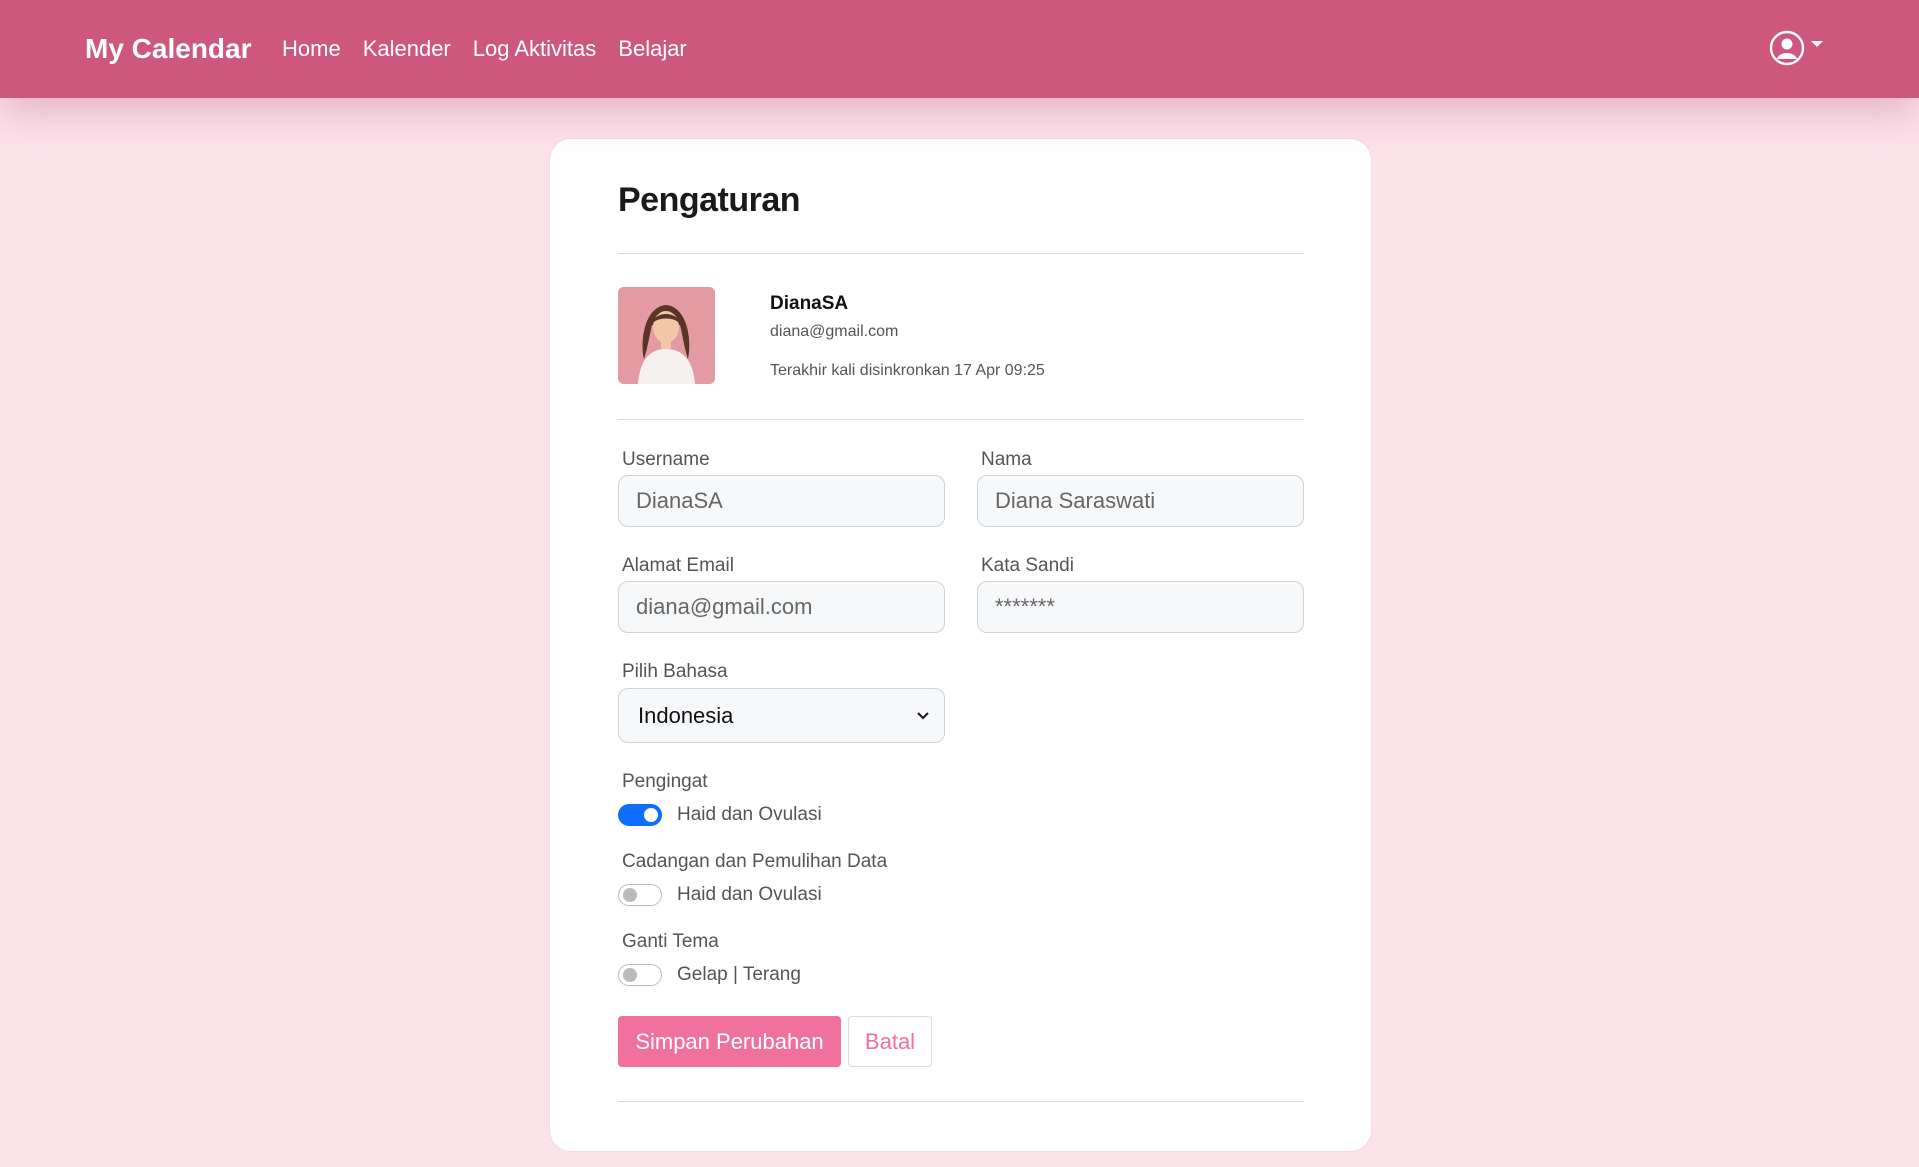 This screenshot has width=1919, height=1167. What do you see at coordinates (1787, 48) in the screenshot?
I see `user-circle-icon` at bounding box center [1787, 48].